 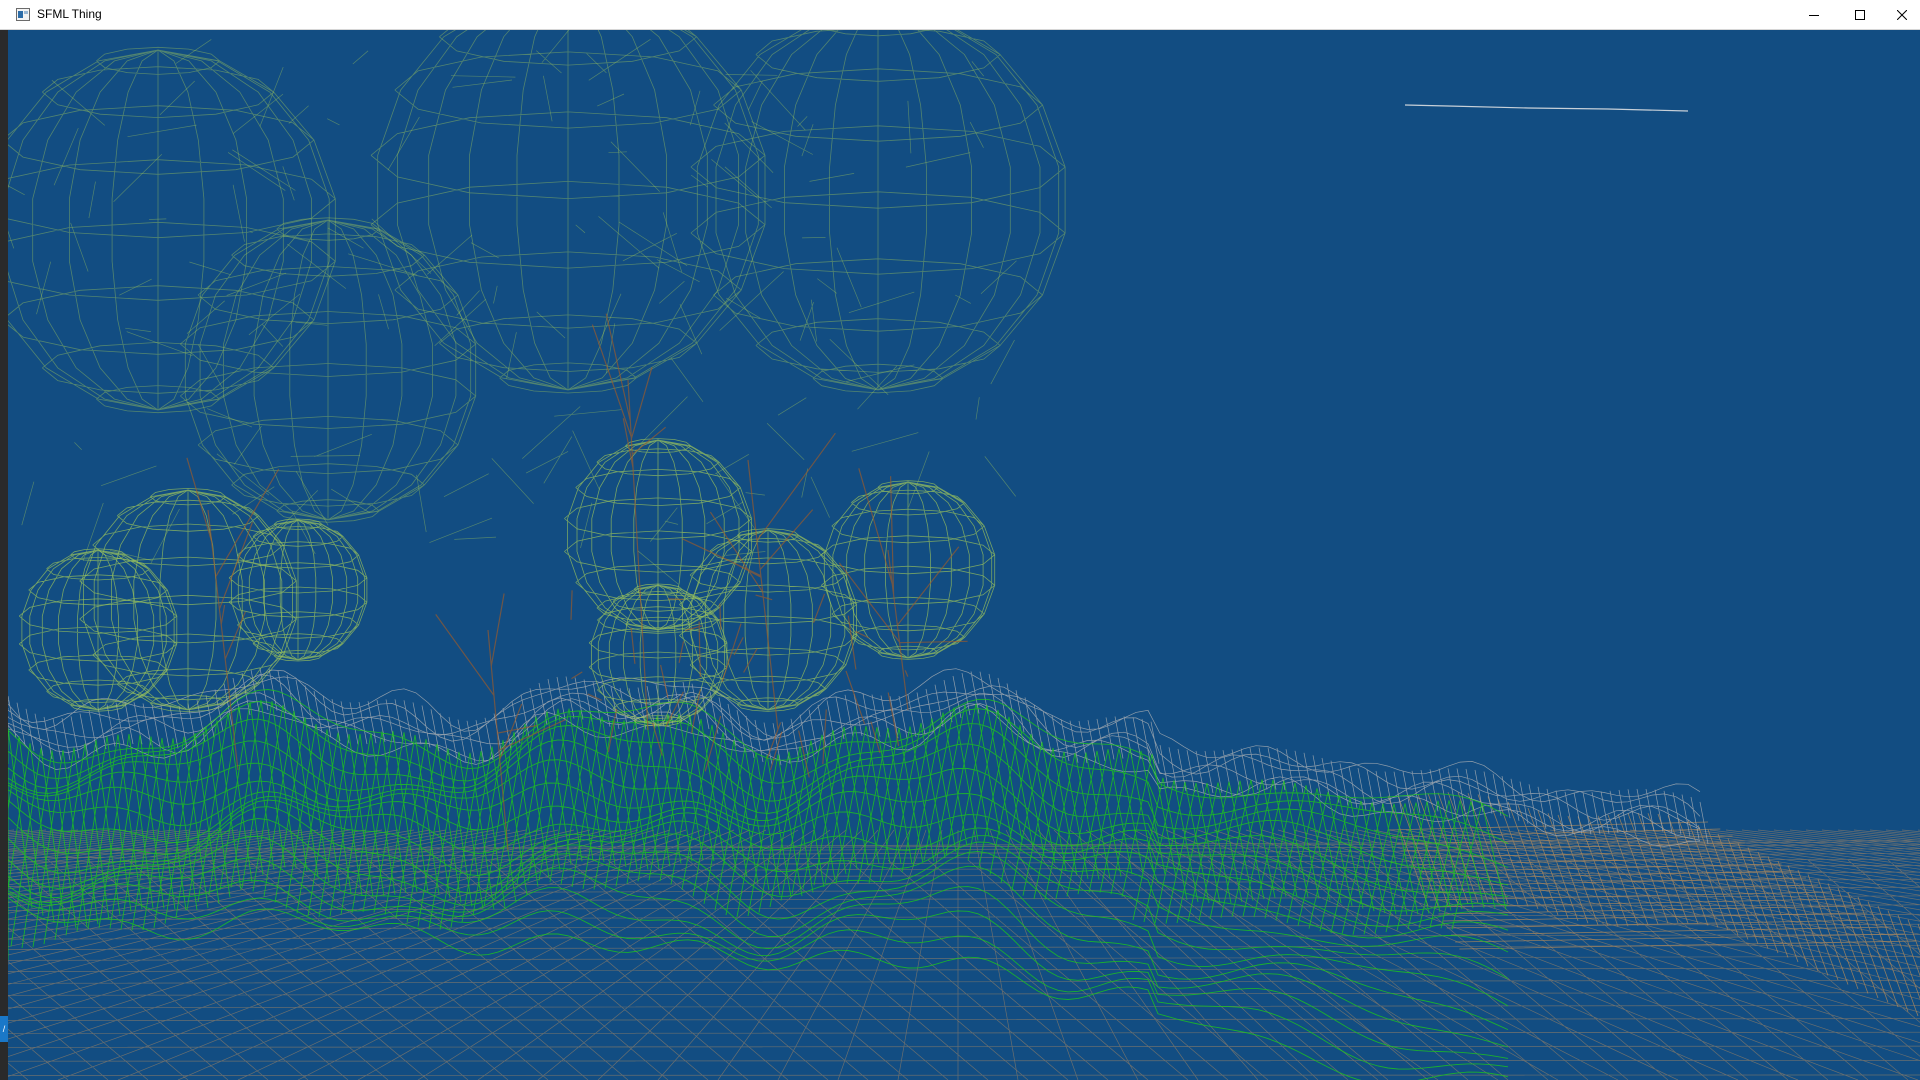 What do you see at coordinates (69, 14) in the screenshot?
I see `window-title: SFML Thing` at bounding box center [69, 14].